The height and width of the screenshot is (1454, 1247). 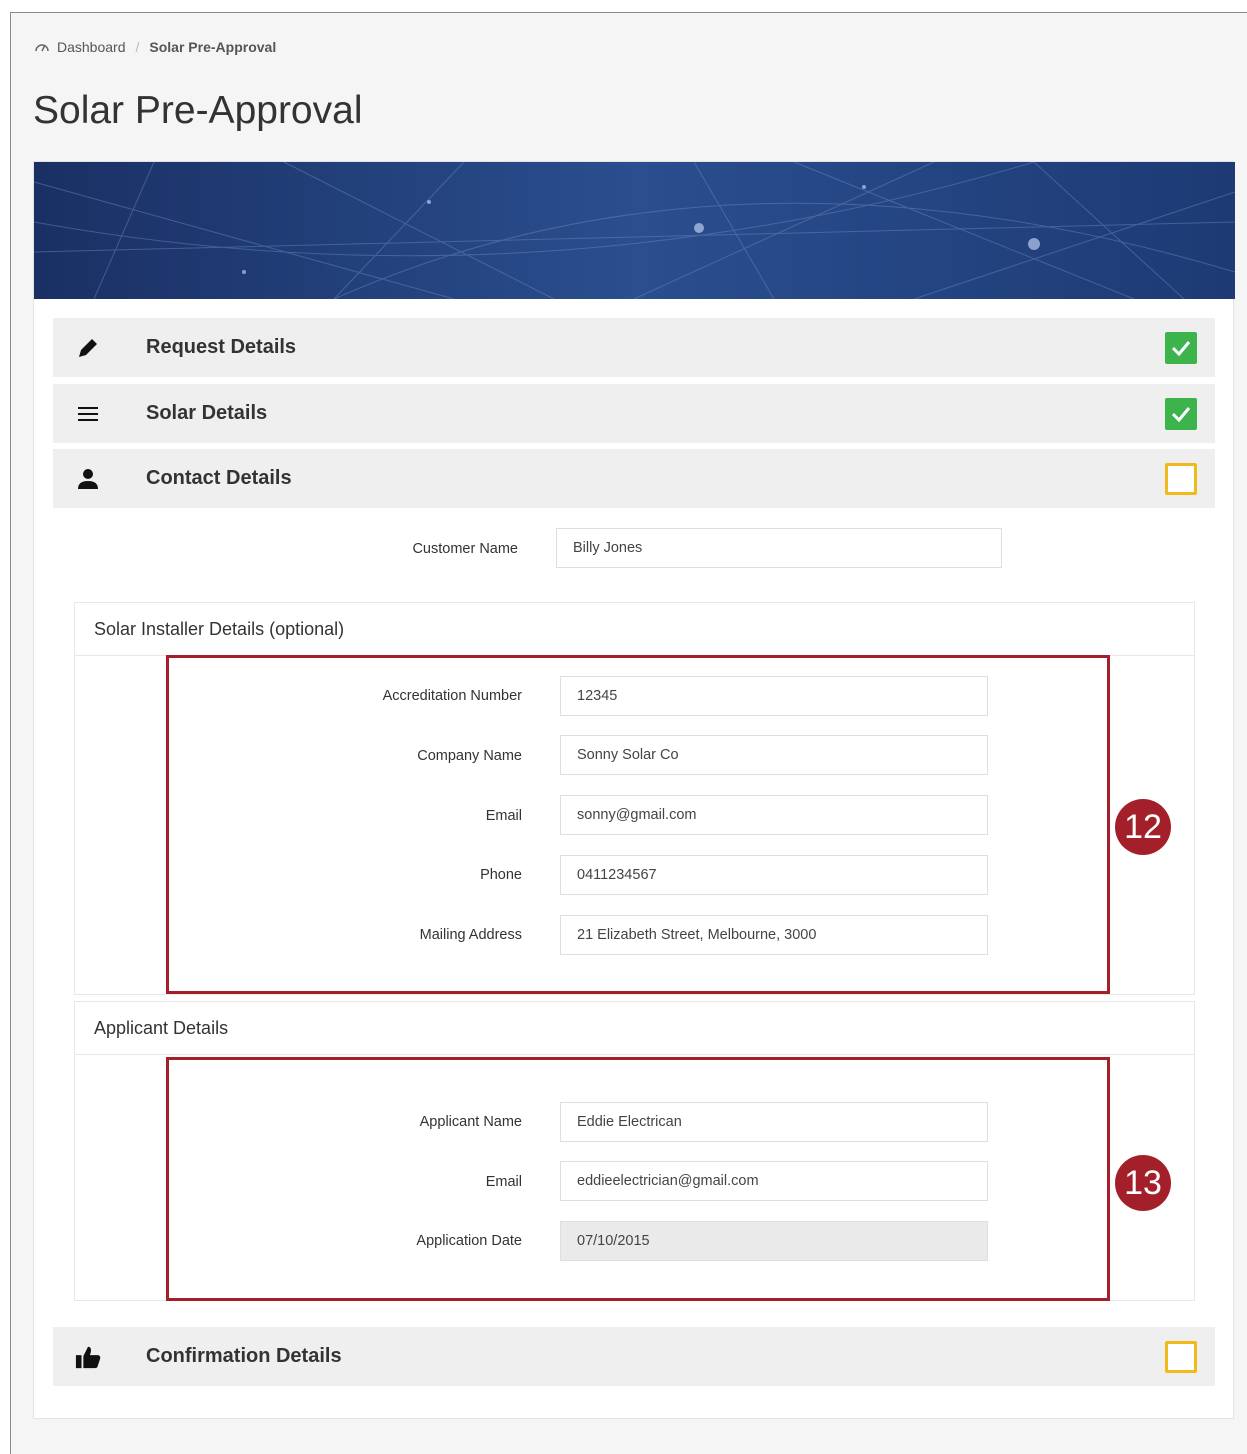 What do you see at coordinates (501, 875) in the screenshot?
I see `installer-phone-label: Phone` at bounding box center [501, 875].